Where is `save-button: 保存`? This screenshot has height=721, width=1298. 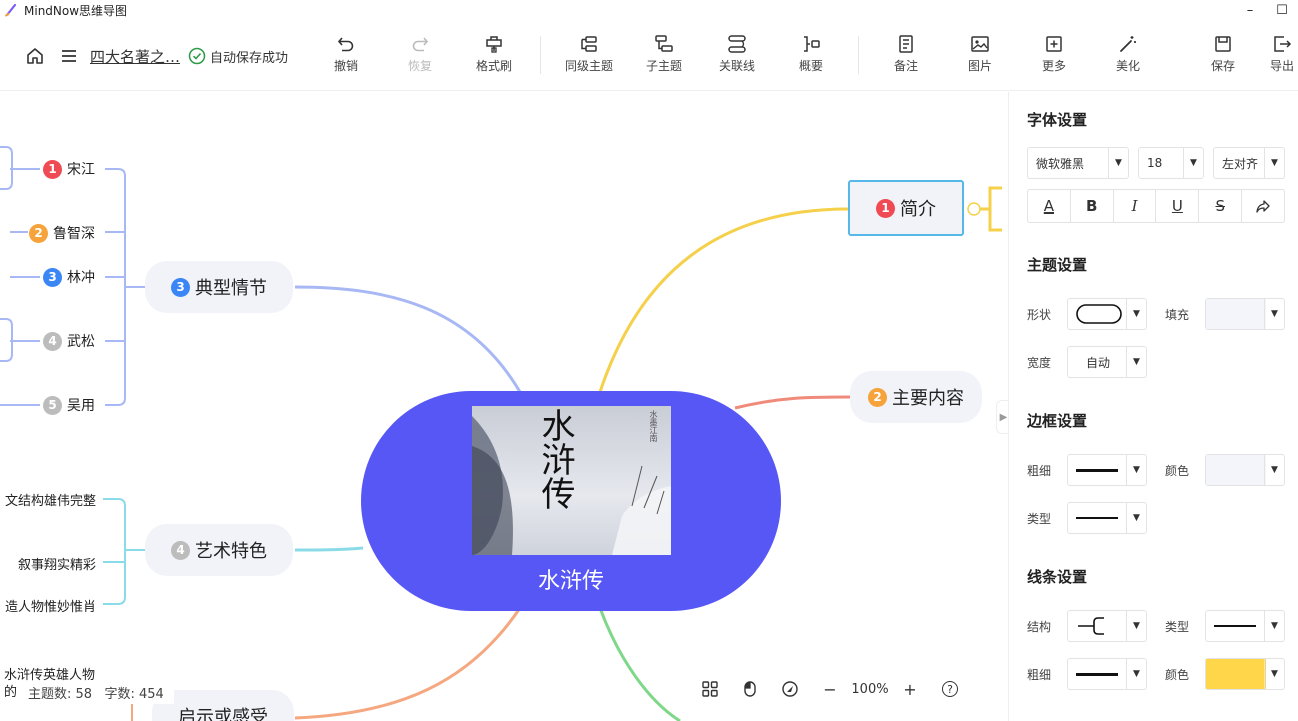
save-button: 保存 is located at coordinates (1223, 57).